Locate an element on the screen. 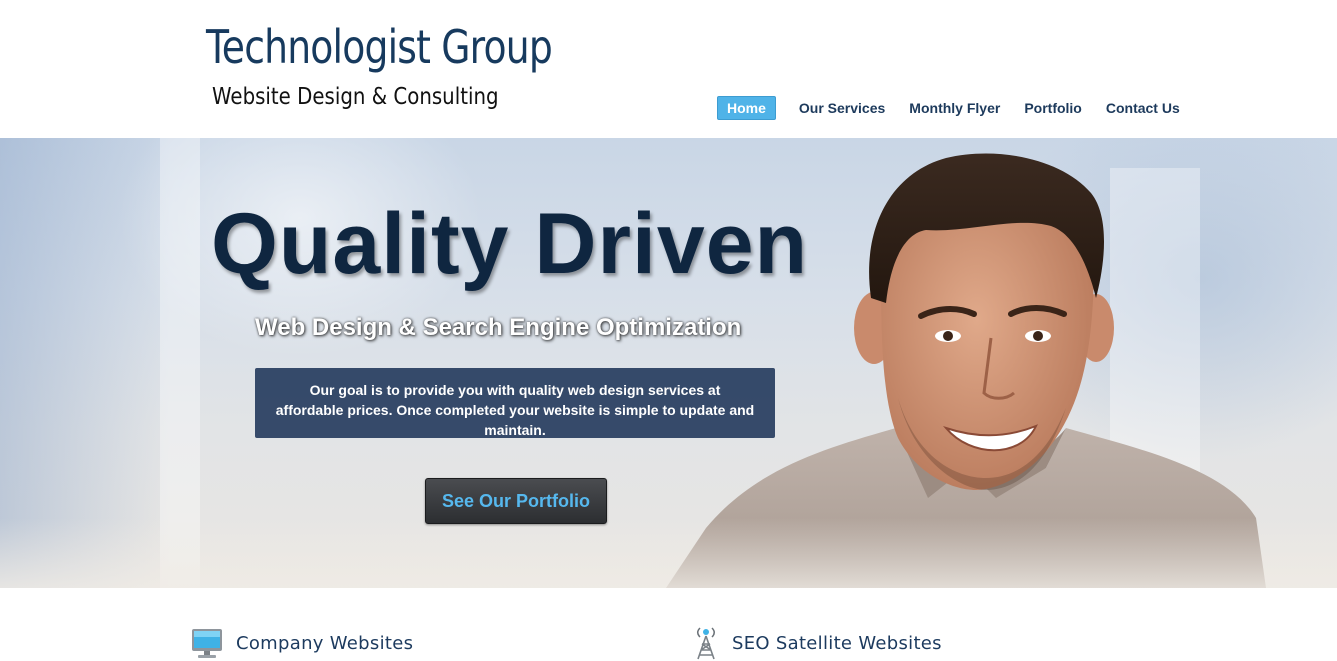 This screenshot has height=661, width=1337. nav-item-monthly-flyer: Monthly Flyer is located at coordinates (954, 108).